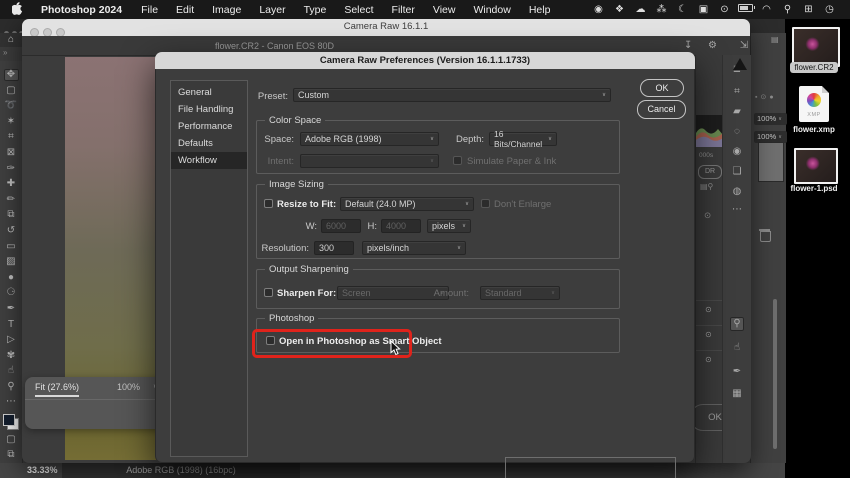  What do you see at coordinates (710, 172) in the screenshot?
I see `hdr-button-sliver: DR` at bounding box center [710, 172].